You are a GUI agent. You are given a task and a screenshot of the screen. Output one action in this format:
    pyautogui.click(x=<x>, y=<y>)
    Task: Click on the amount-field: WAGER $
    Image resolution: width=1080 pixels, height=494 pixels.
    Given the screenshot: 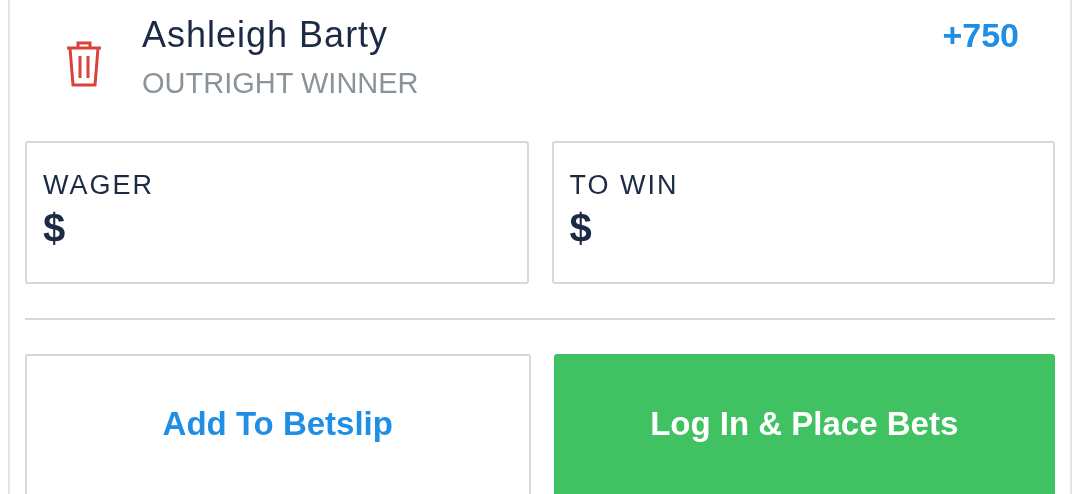 What is the action you would take?
    pyautogui.click(x=277, y=212)
    